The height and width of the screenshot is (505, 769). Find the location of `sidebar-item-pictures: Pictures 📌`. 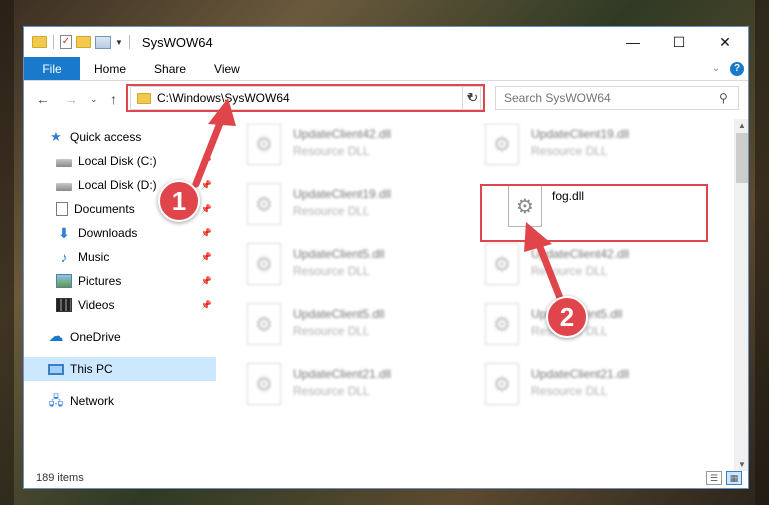

sidebar-item-pictures: Pictures 📌 is located at coordinates (120, 281).